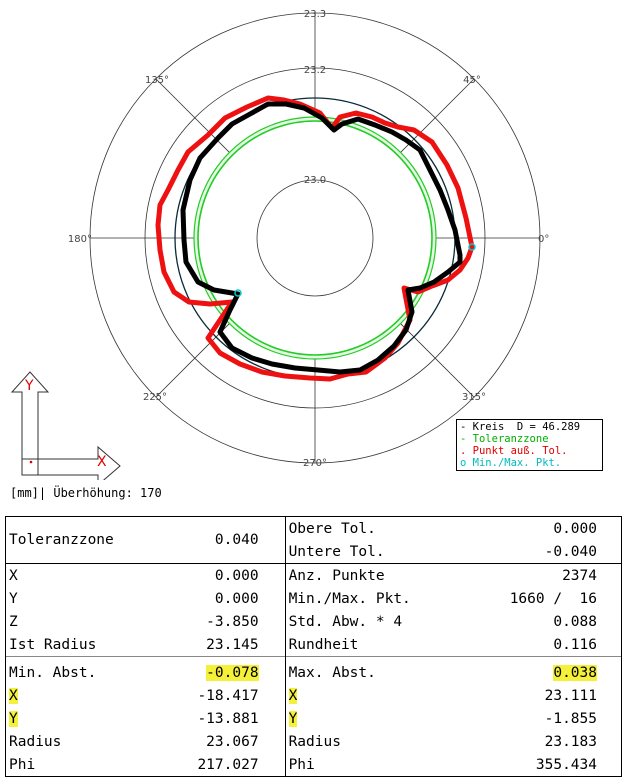  I want to click on angle-tick-label: 270°, so click(315, 463).